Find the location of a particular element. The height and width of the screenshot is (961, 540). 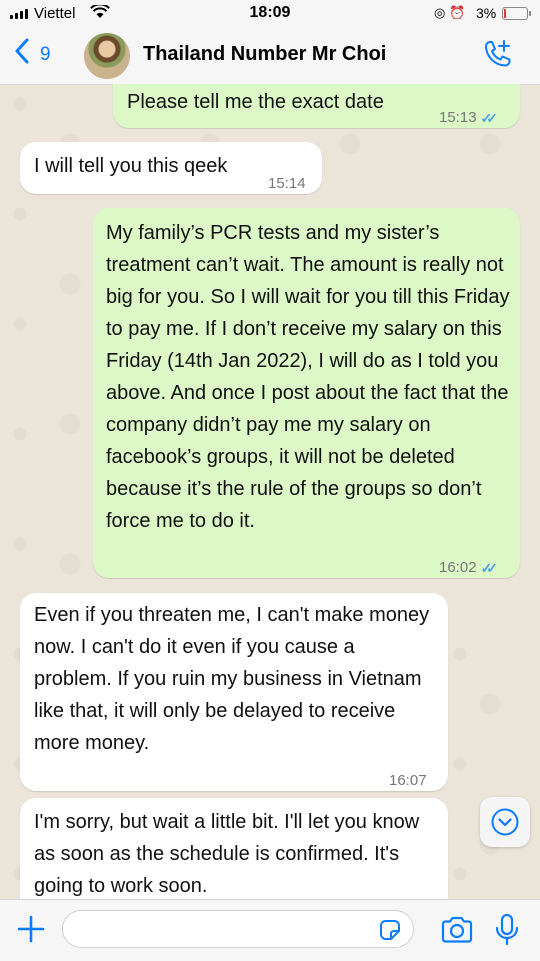

microphone-icon is located at coordinates (507, 929).